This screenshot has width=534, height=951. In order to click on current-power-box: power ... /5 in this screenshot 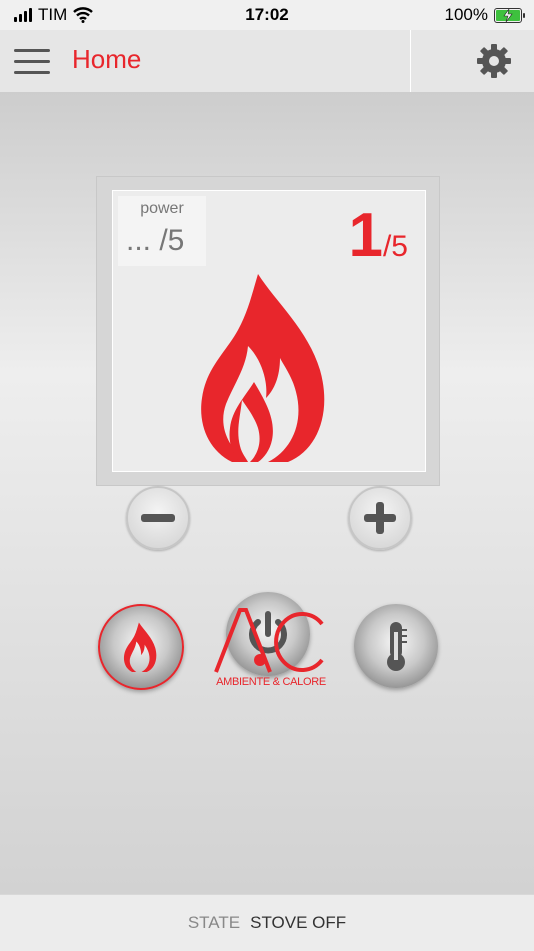, I will do `click(162, 231)`.